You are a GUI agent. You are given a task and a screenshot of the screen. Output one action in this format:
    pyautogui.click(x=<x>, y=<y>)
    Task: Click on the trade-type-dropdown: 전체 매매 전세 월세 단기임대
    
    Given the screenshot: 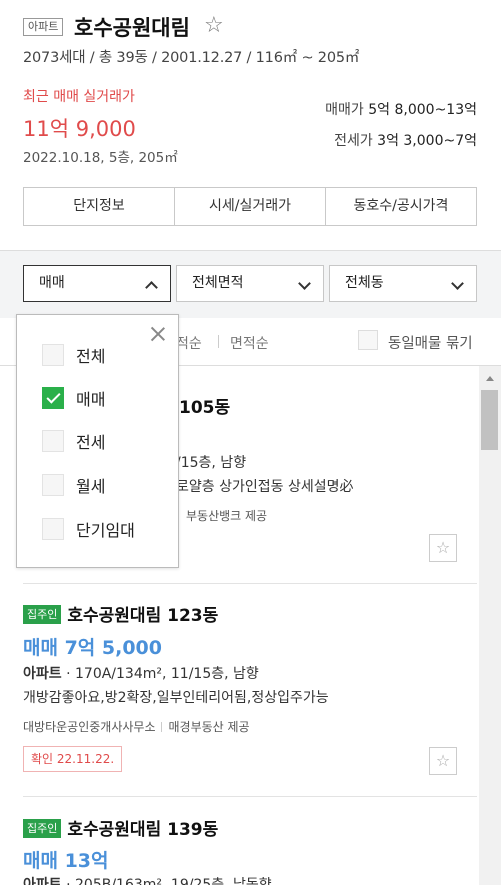 What is the action you would take?
    pyautogui.click(x=97, y=441)
    